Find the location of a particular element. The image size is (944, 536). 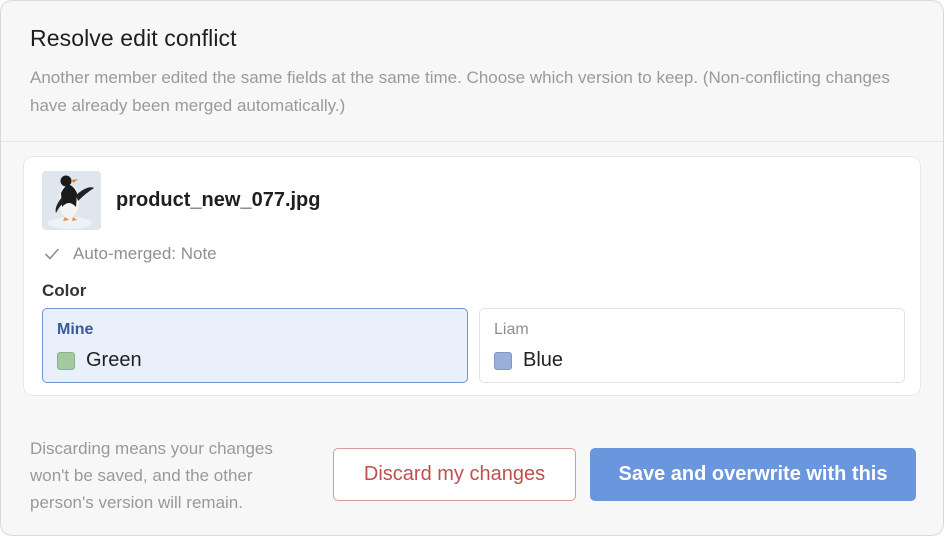

color-swatch-blue is located at coordinates (503, 360).